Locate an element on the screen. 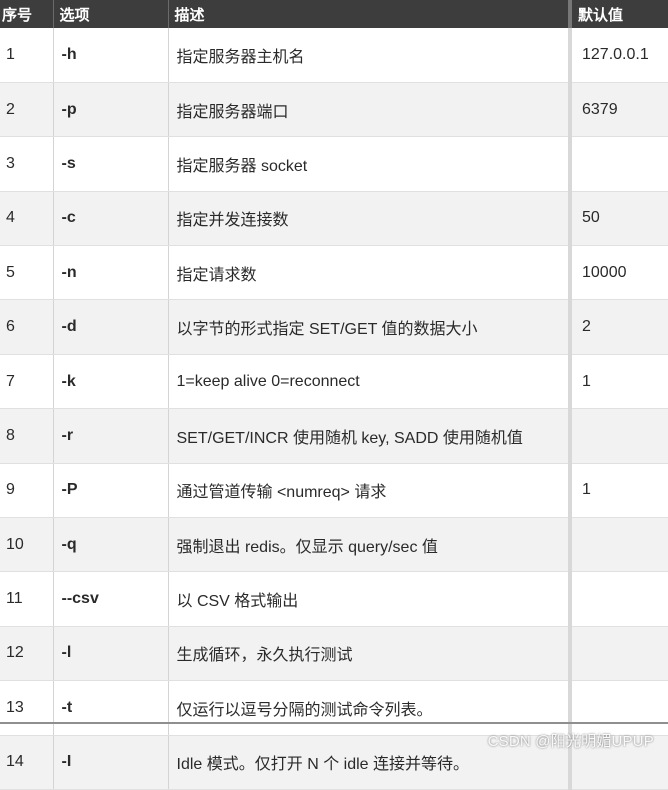  cell-option: --csv is located at coordinates (111, 599).